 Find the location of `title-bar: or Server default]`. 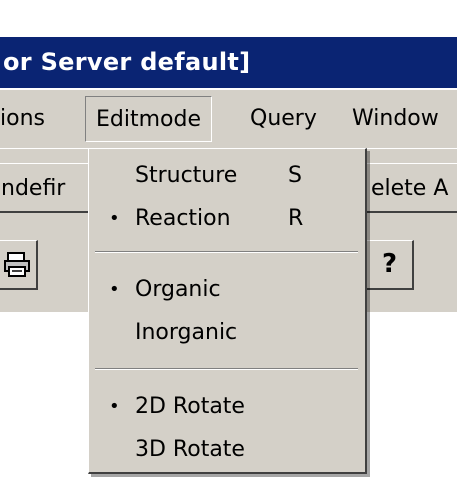

title-bar: or Server default] is located at coordinates (228, 62).